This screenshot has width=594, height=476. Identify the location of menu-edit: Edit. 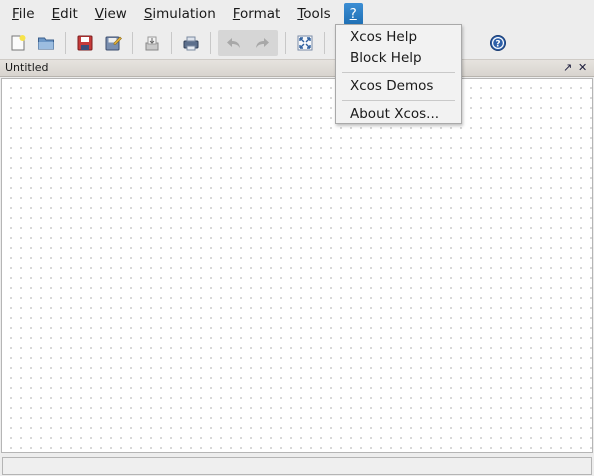
(65, 14).